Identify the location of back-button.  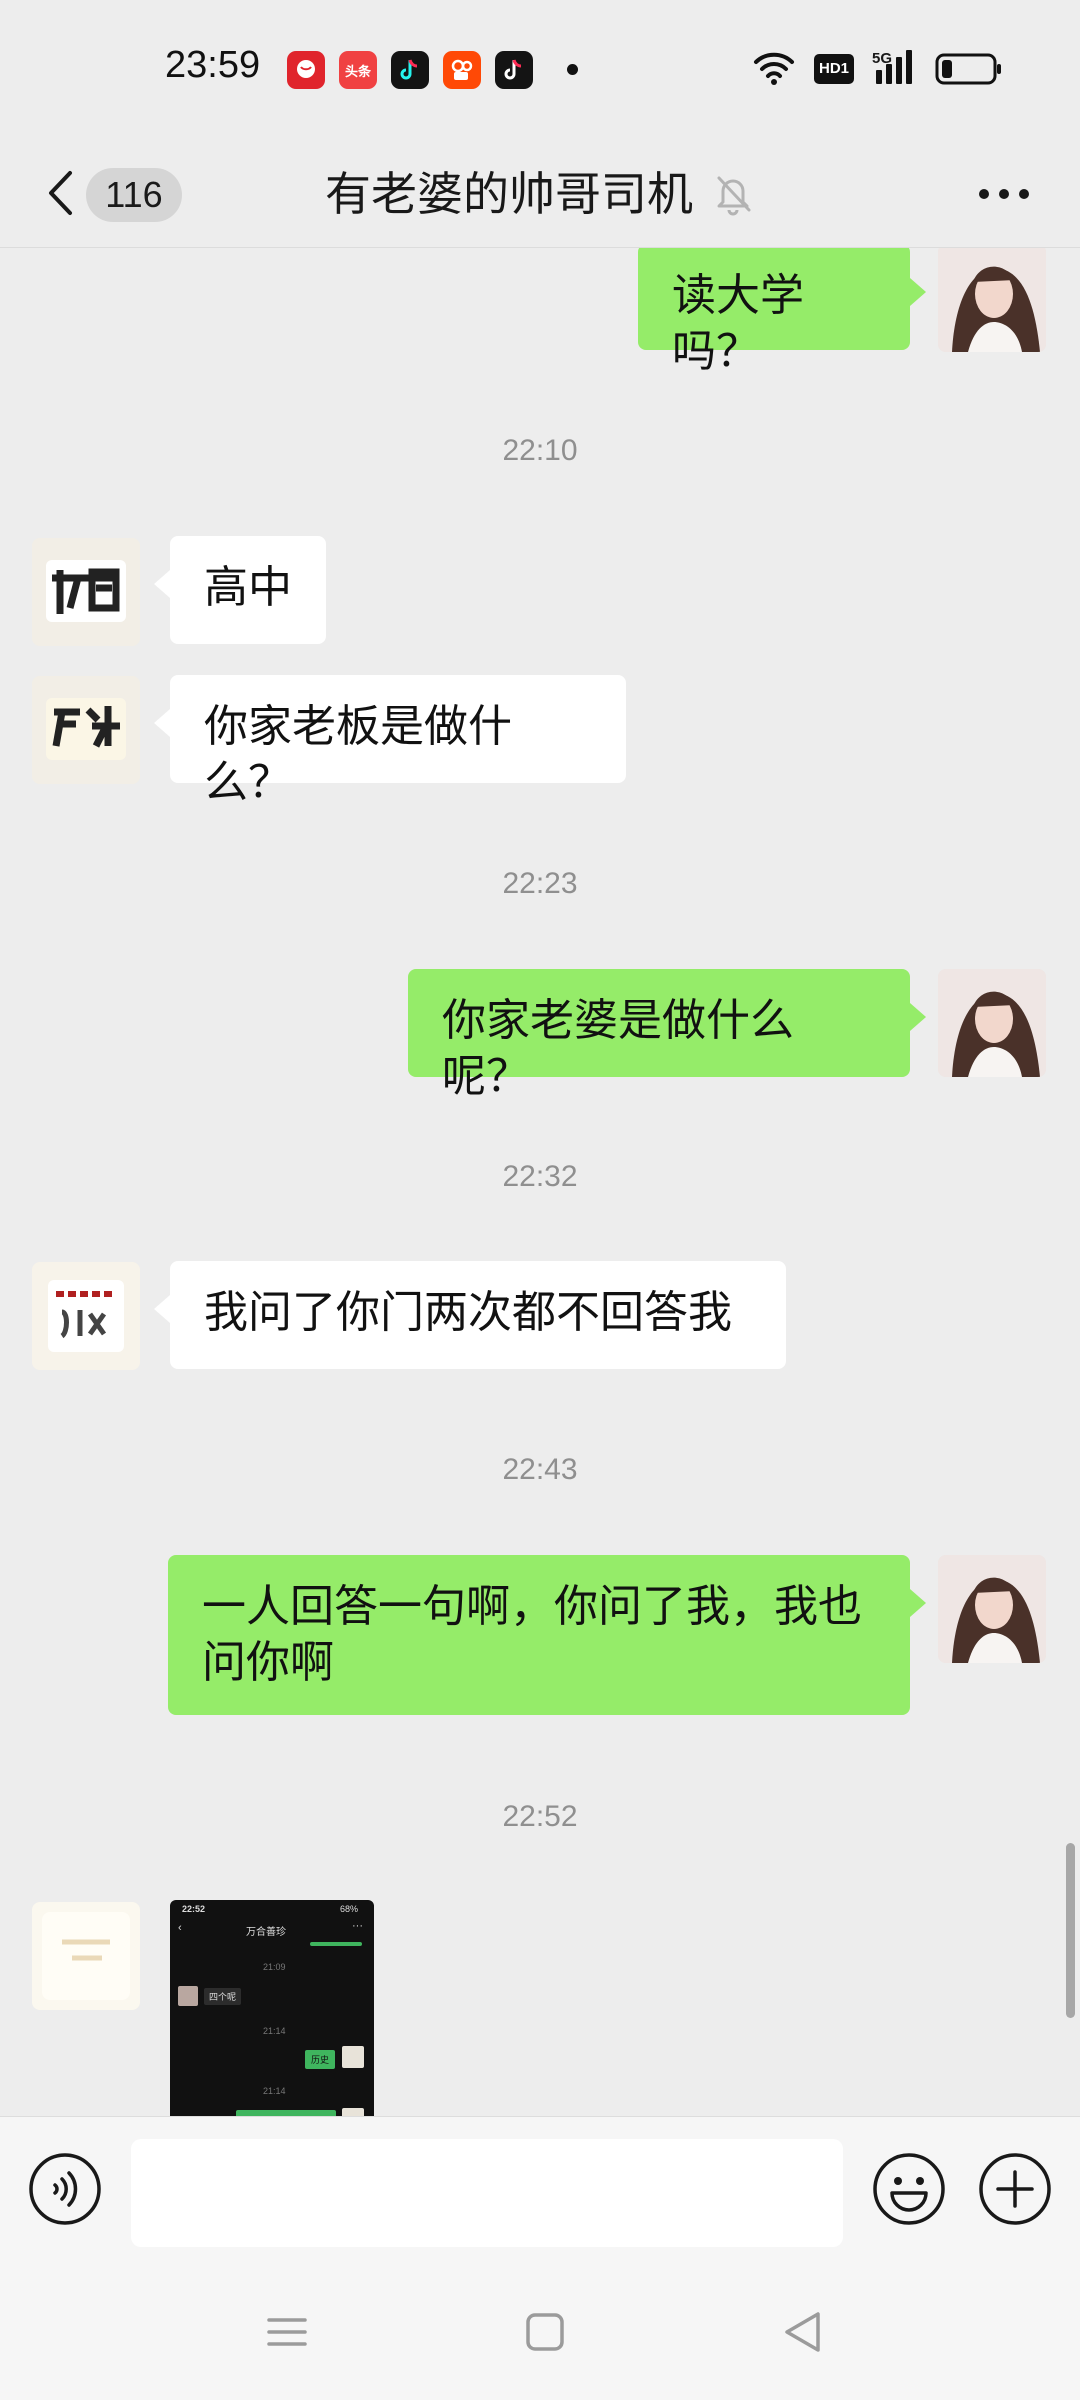
(60, 193).